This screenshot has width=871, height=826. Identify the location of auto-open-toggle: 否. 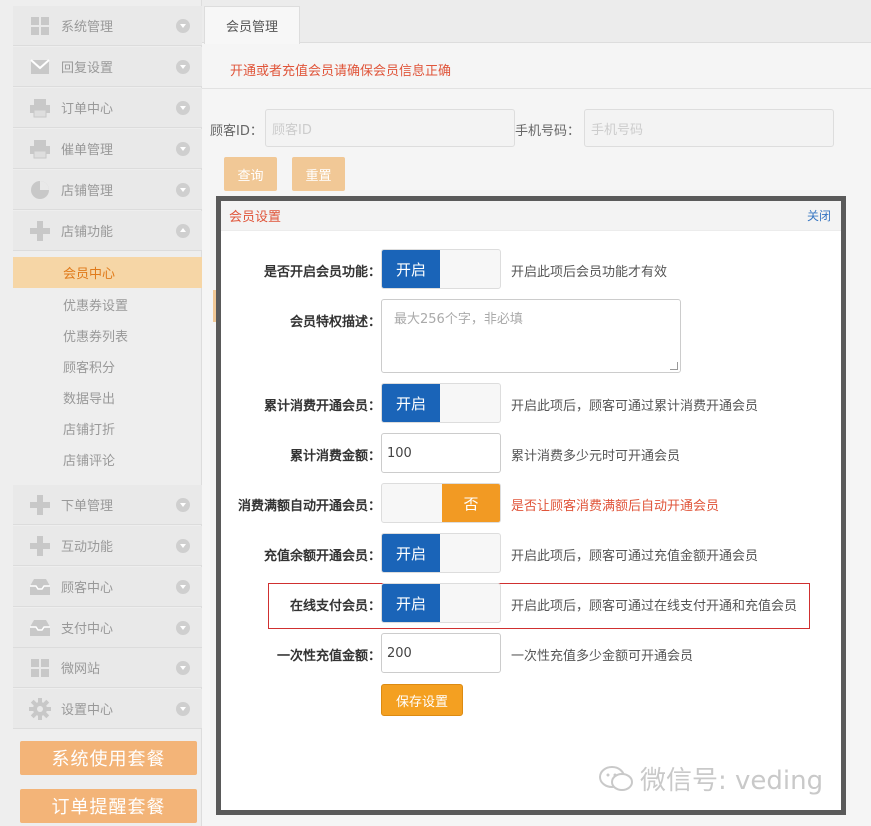
(441, 503).